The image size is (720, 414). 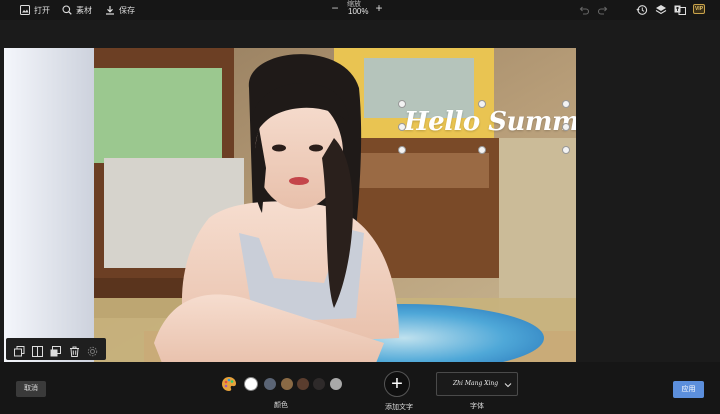 What do you see at coordinates (584, 9) in the screenshot?
I see `undo-icon` at bounding box center [584, 9].